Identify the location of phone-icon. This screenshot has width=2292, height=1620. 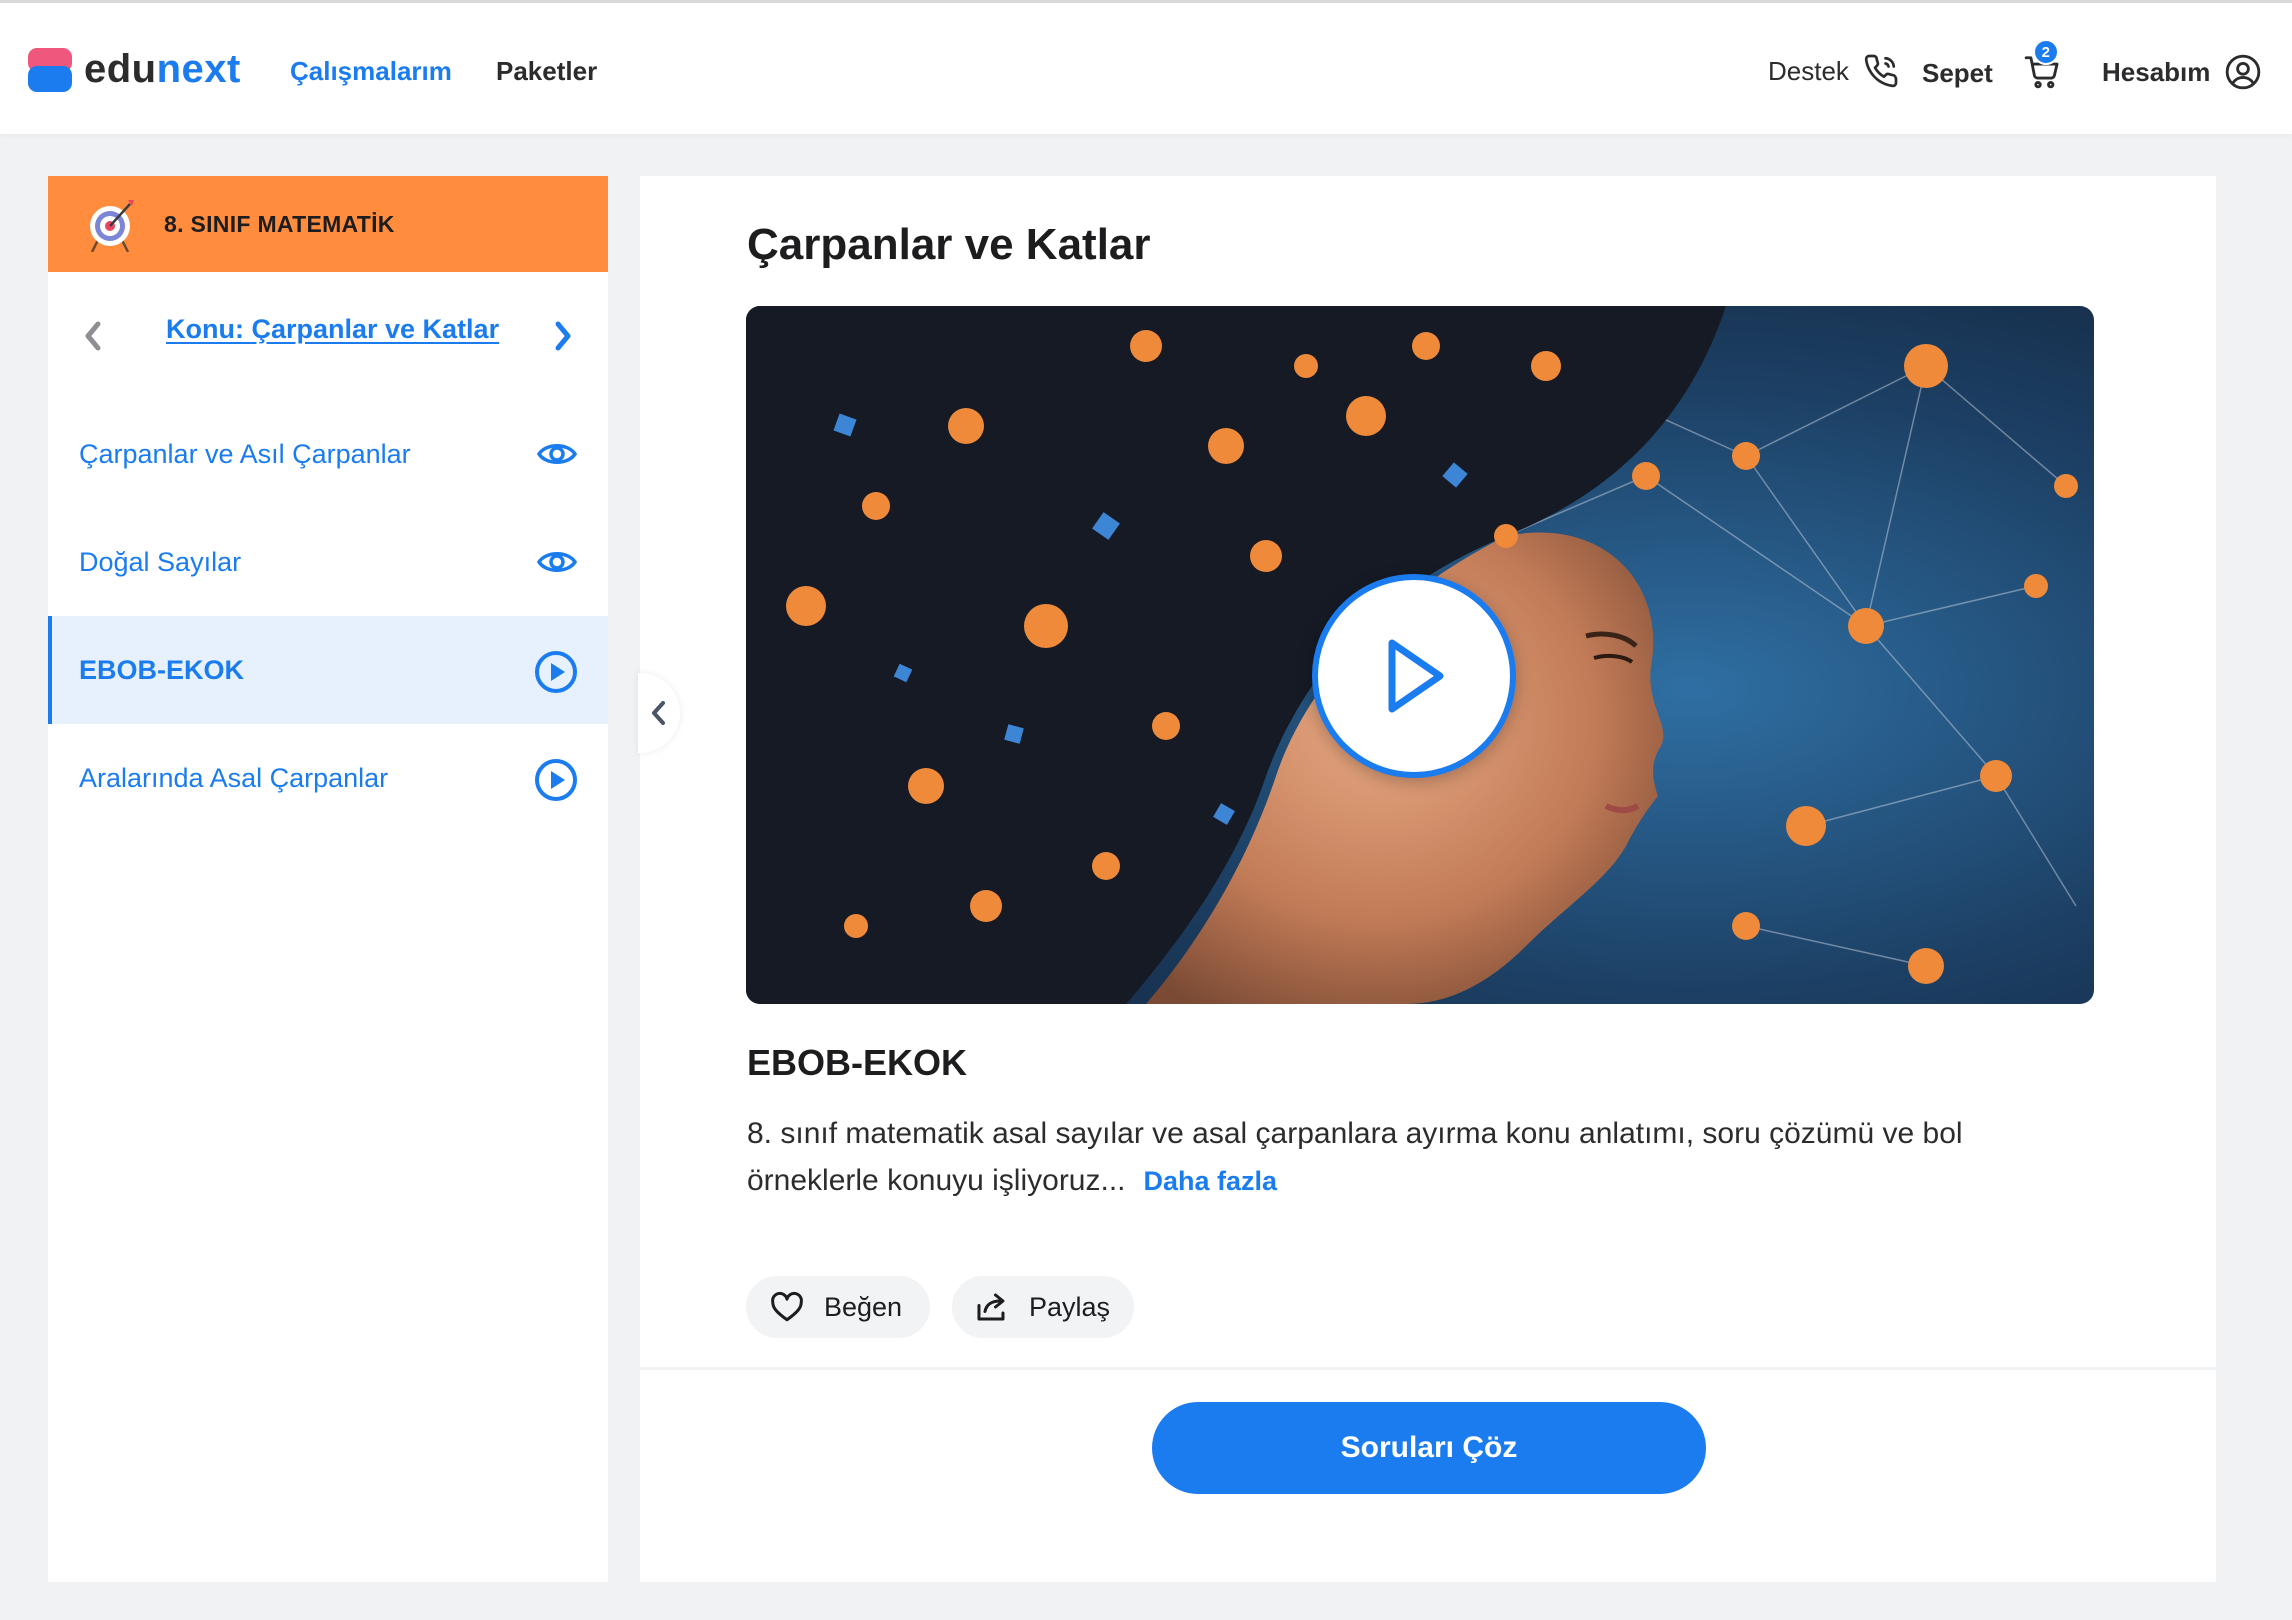
(1881, 71).